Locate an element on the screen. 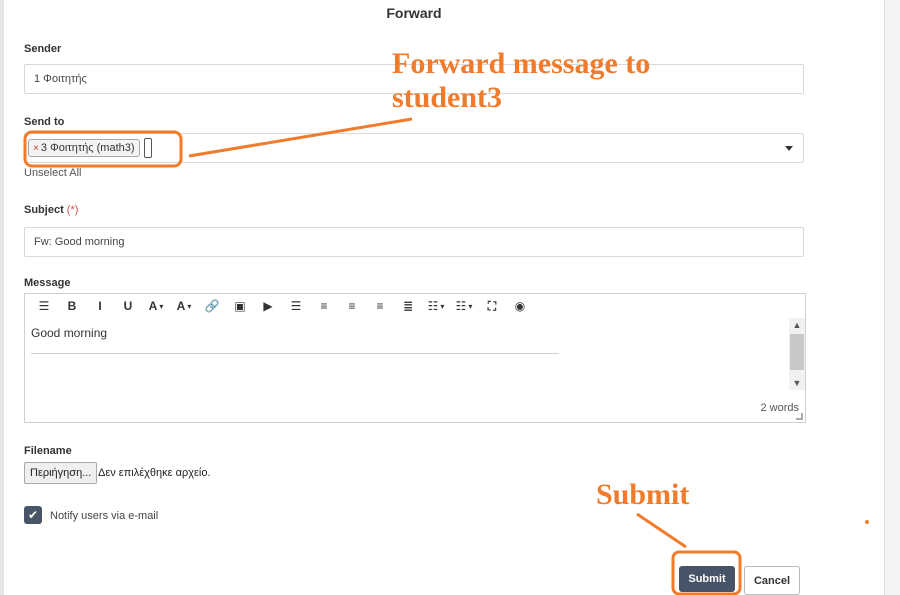 Image resolution: width=900 pixels, height=595 pixels. sender-label: Sender is located at coordinates (43, 49).